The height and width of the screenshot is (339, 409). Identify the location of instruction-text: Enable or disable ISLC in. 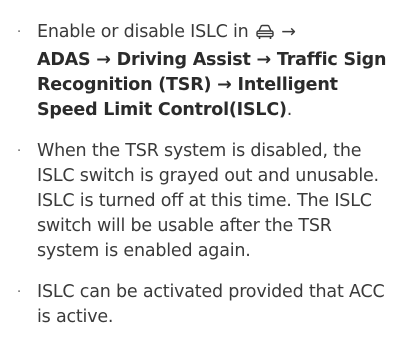
(145, 32).